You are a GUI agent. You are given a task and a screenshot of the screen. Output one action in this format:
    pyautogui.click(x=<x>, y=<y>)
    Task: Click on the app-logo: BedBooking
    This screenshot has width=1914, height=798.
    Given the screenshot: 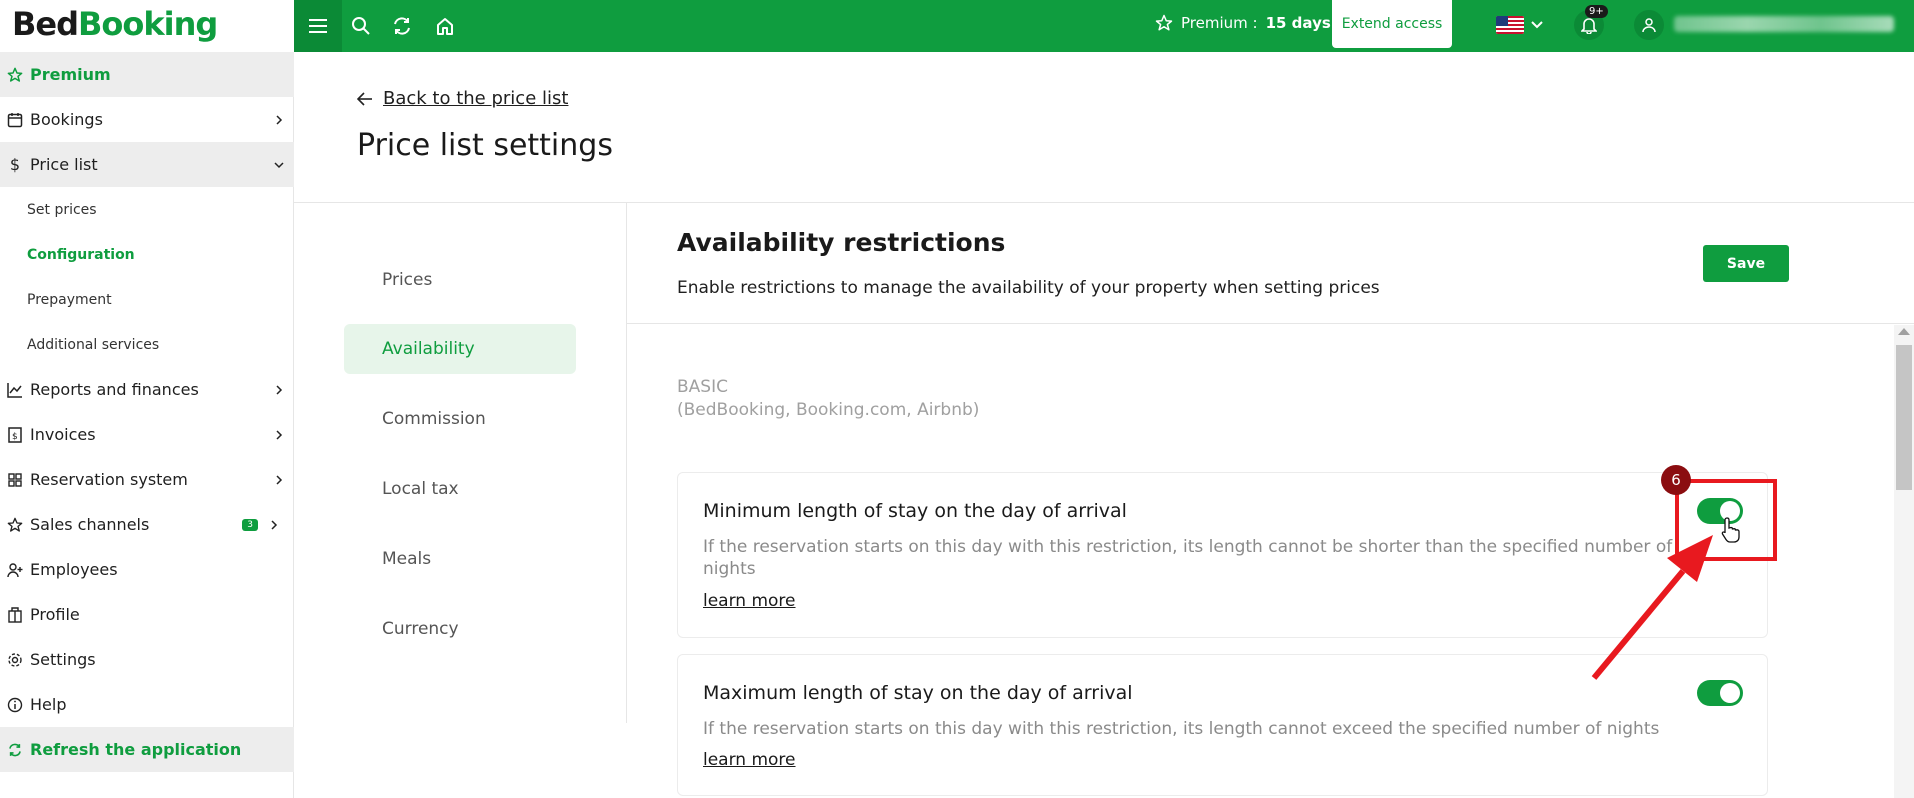 What is the action you would take?
    pyautogui.click(x=115, y=24)
    